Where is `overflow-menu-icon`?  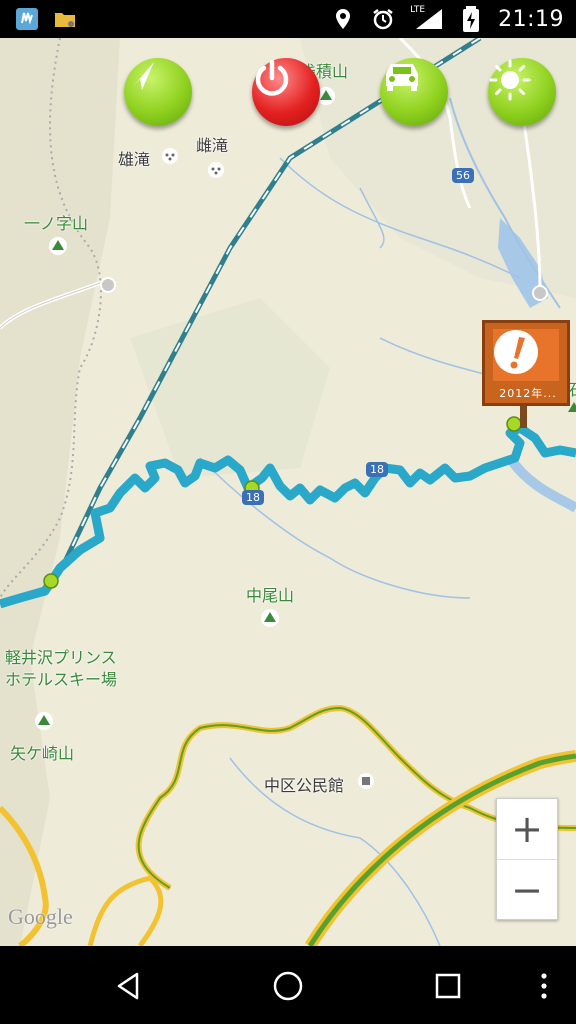
overflow-menu-icon is located at coordinates (544, 986).